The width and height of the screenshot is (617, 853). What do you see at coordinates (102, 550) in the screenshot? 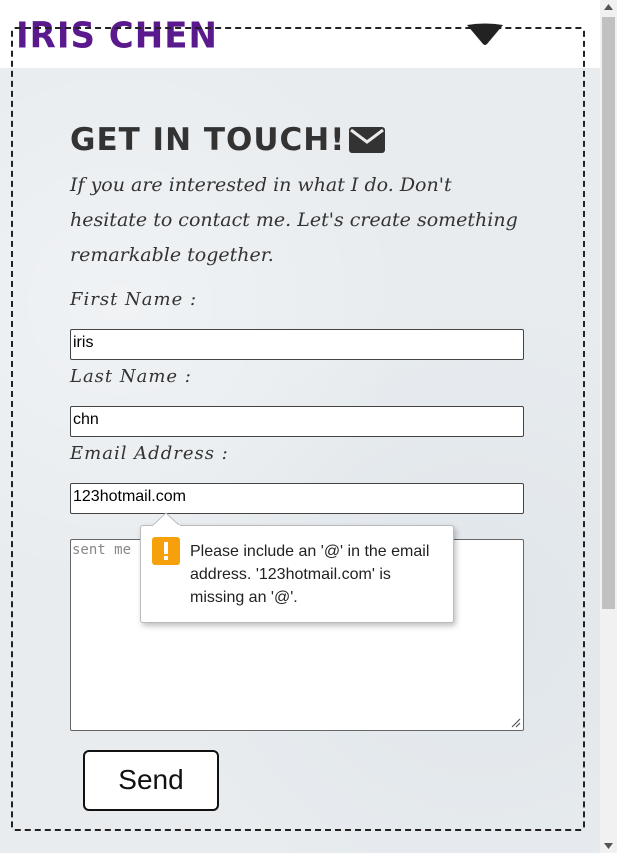
I see `message-placeholder: sent me` at bounding box center [102, 550].